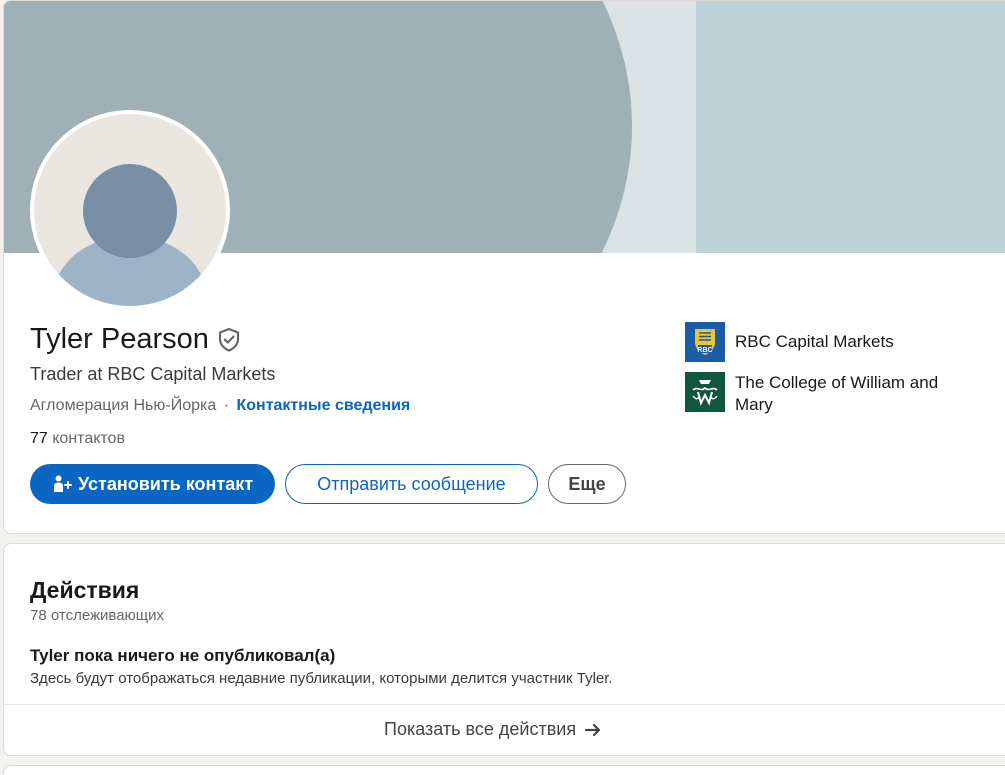 This screenshot has height=775, width=1005. What do you see at coordinates (504, 704) in the screenshot?
I see `activity-divider` at bounding box center [504, 704].